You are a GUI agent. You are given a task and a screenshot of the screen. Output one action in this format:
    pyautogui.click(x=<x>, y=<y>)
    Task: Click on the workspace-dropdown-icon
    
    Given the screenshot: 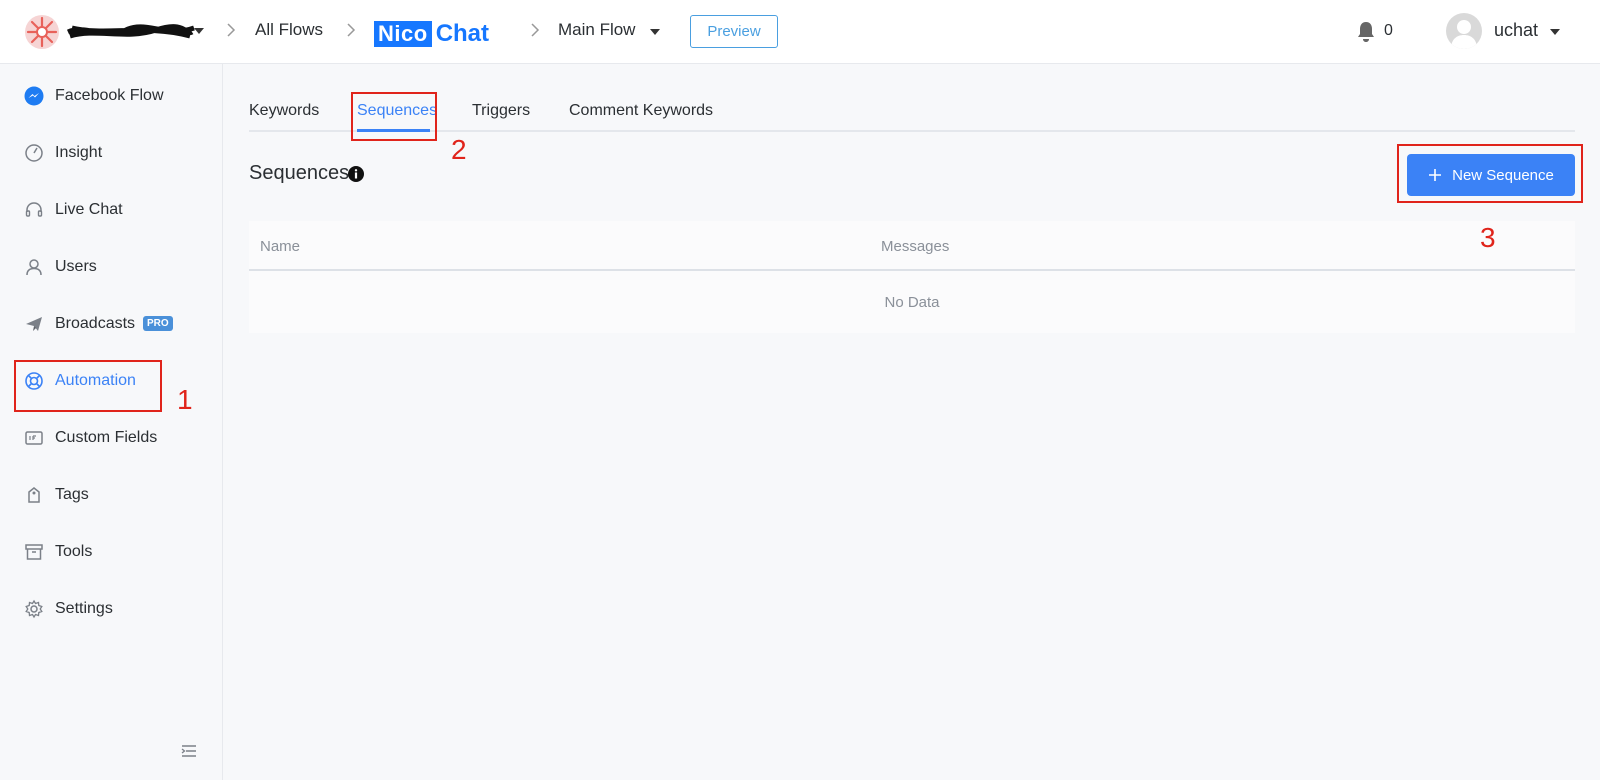 What is the action you would take?
    pyautogui.click(x=199, y=31)
    